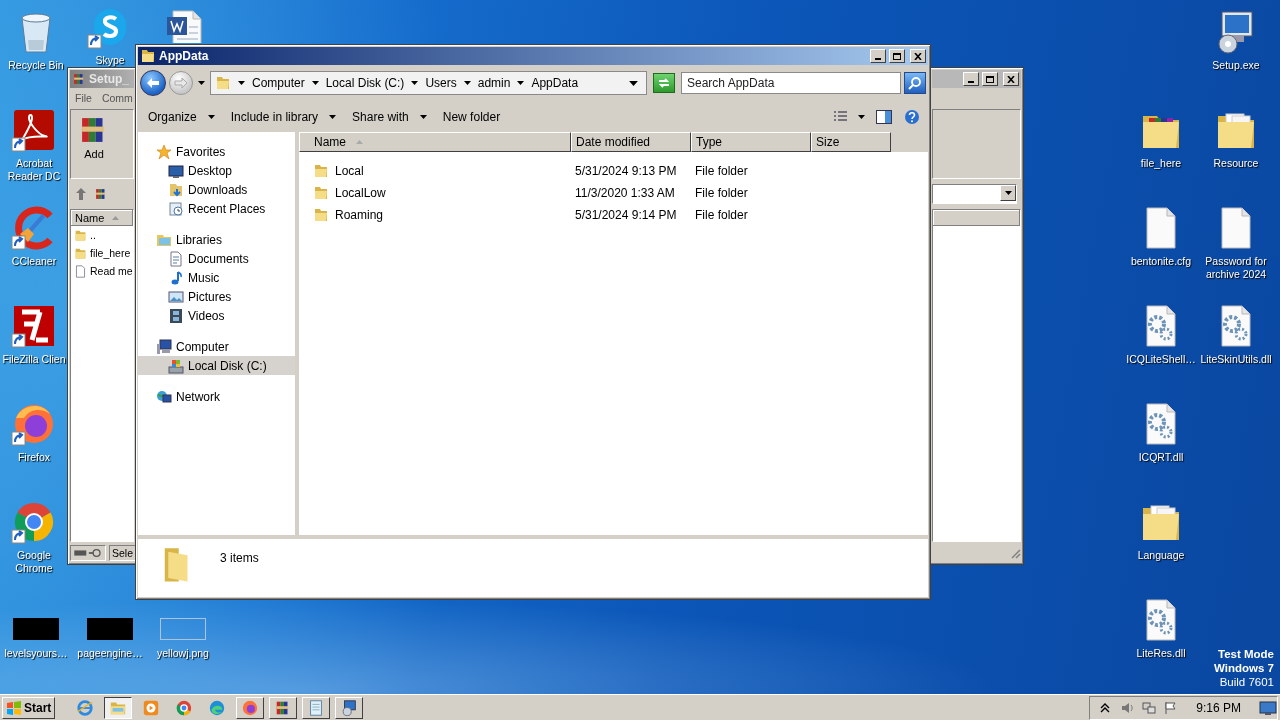 Image resolution: width=1280 pixels, height=720 pixels. What do you see at coordinates (176, 208) in the screenshot?
I see `recent-places-icon` at bounding box center [176, 208].